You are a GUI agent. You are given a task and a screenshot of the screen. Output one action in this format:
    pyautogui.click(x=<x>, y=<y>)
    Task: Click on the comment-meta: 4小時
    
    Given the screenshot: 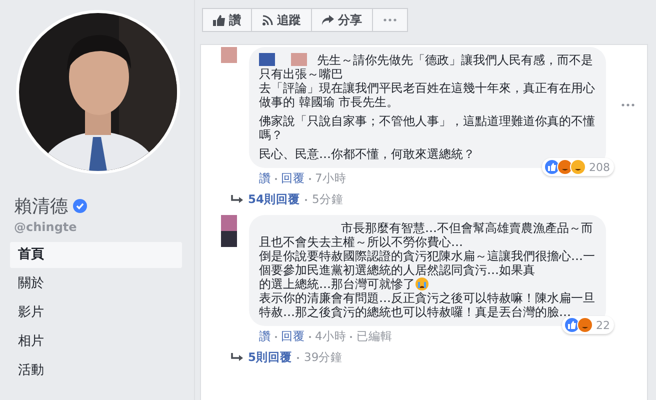 What is the action you would take?
    pyautogui.click(x=330, y=336)
    